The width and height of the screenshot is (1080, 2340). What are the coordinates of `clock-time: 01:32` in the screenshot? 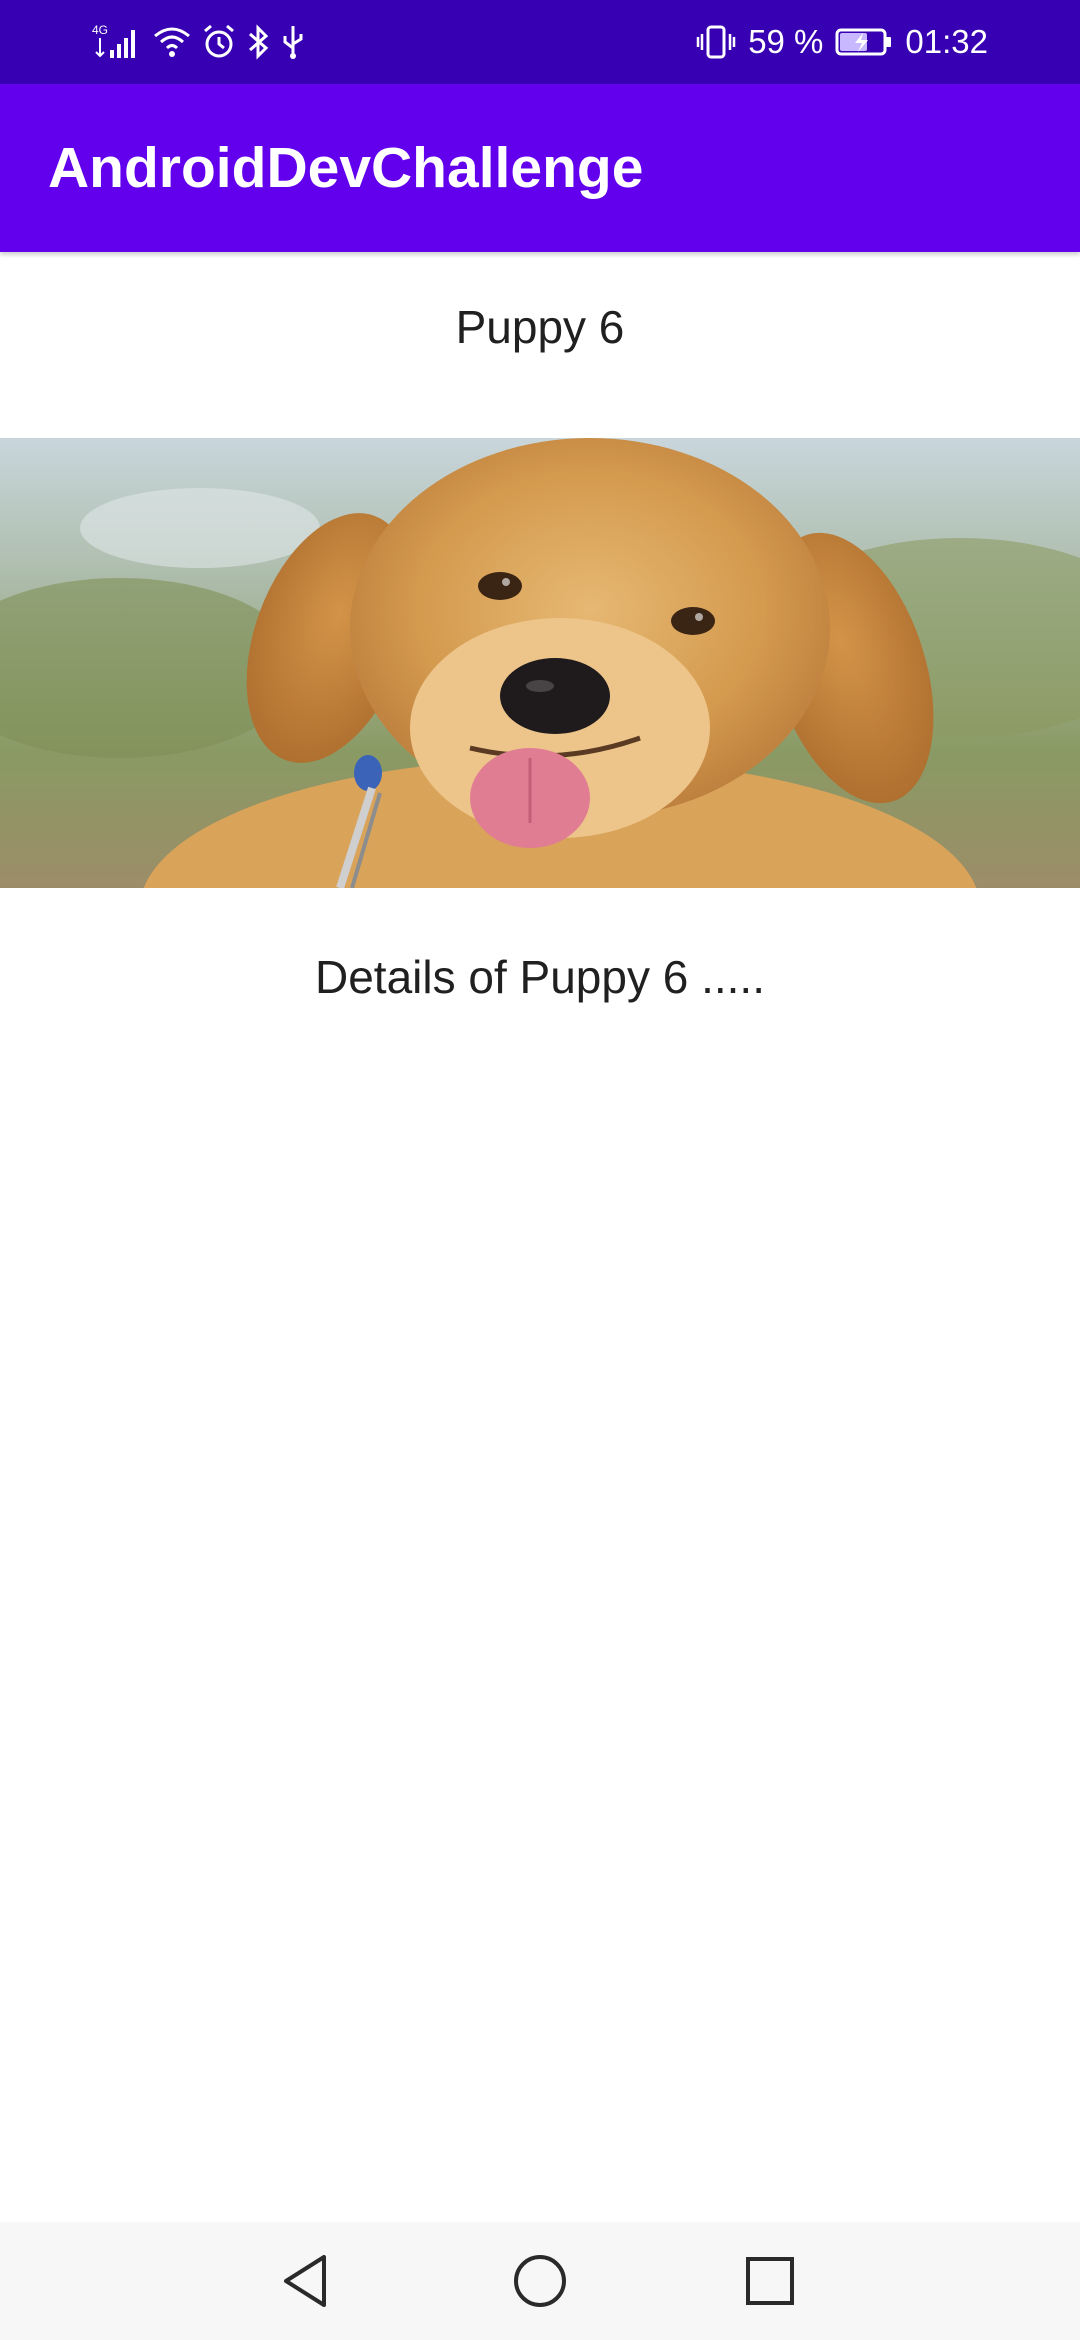 It's located at (946, 41).